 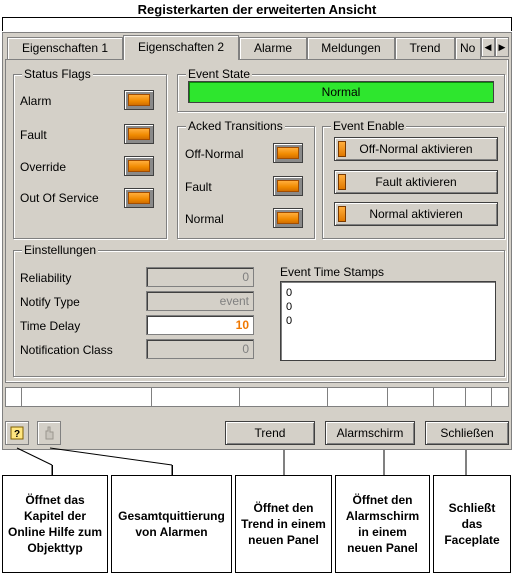 I want to click on event-time-stamps-list: 0 0 0, so click(x=388, y=321).